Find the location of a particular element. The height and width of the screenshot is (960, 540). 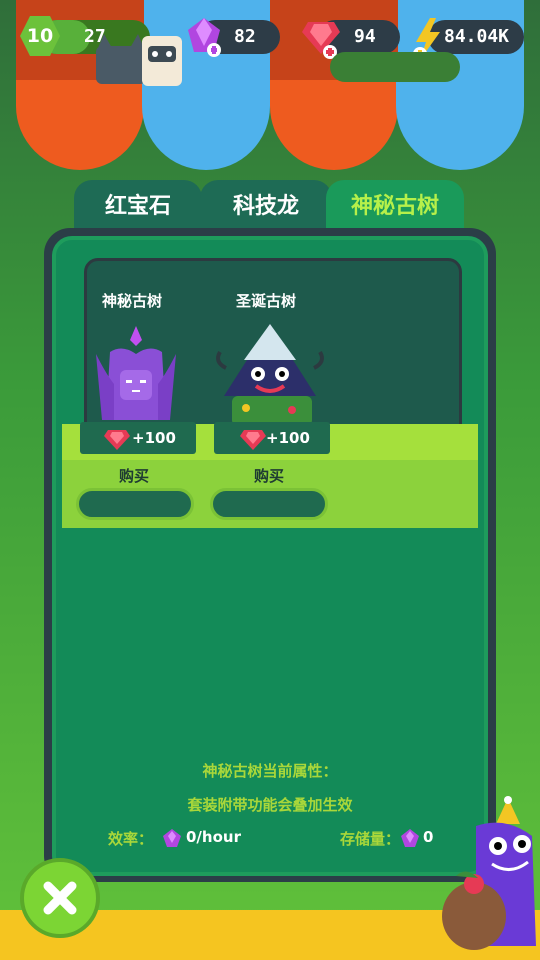

purple-gem-value: 82 is located at coordinates (245, 36).